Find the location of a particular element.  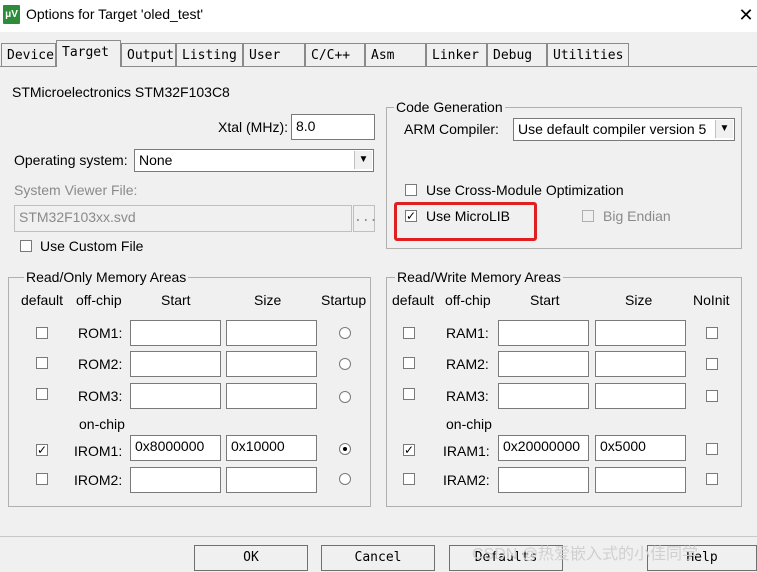

ram3-default-checkbox is located at coordinates (409, 394).